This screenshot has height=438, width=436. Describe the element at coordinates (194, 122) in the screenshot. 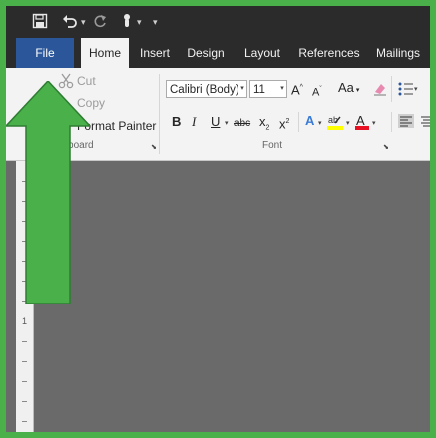

I see `italic-icon: I` at that location.